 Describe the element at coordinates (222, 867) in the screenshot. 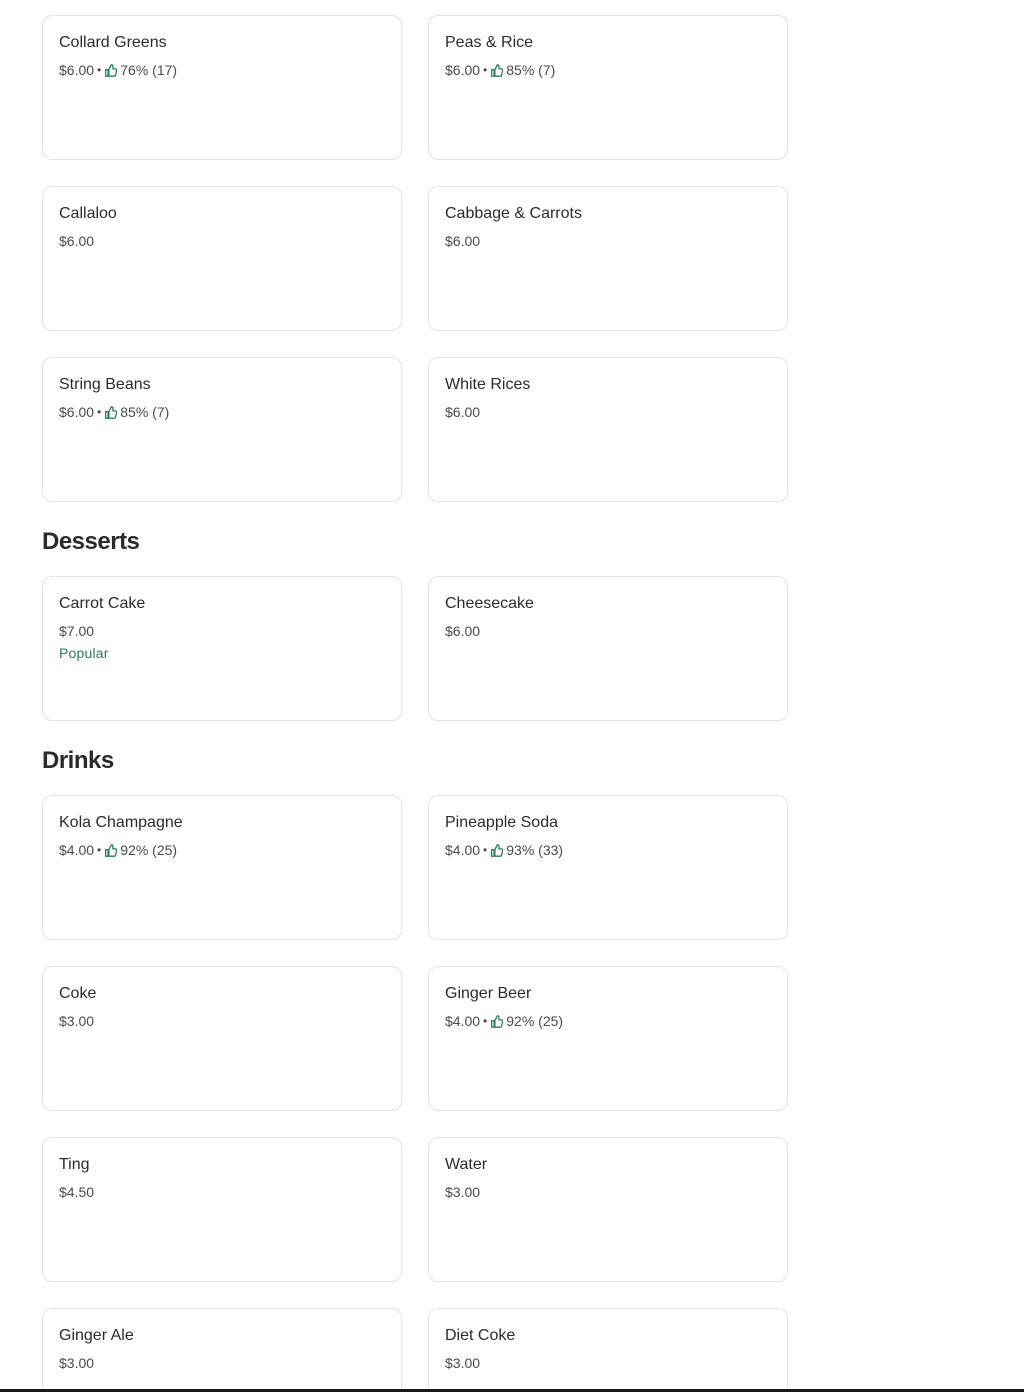

I see `menu-item-card: Kola Champagne $4.00 • 92% (25)` at that location.